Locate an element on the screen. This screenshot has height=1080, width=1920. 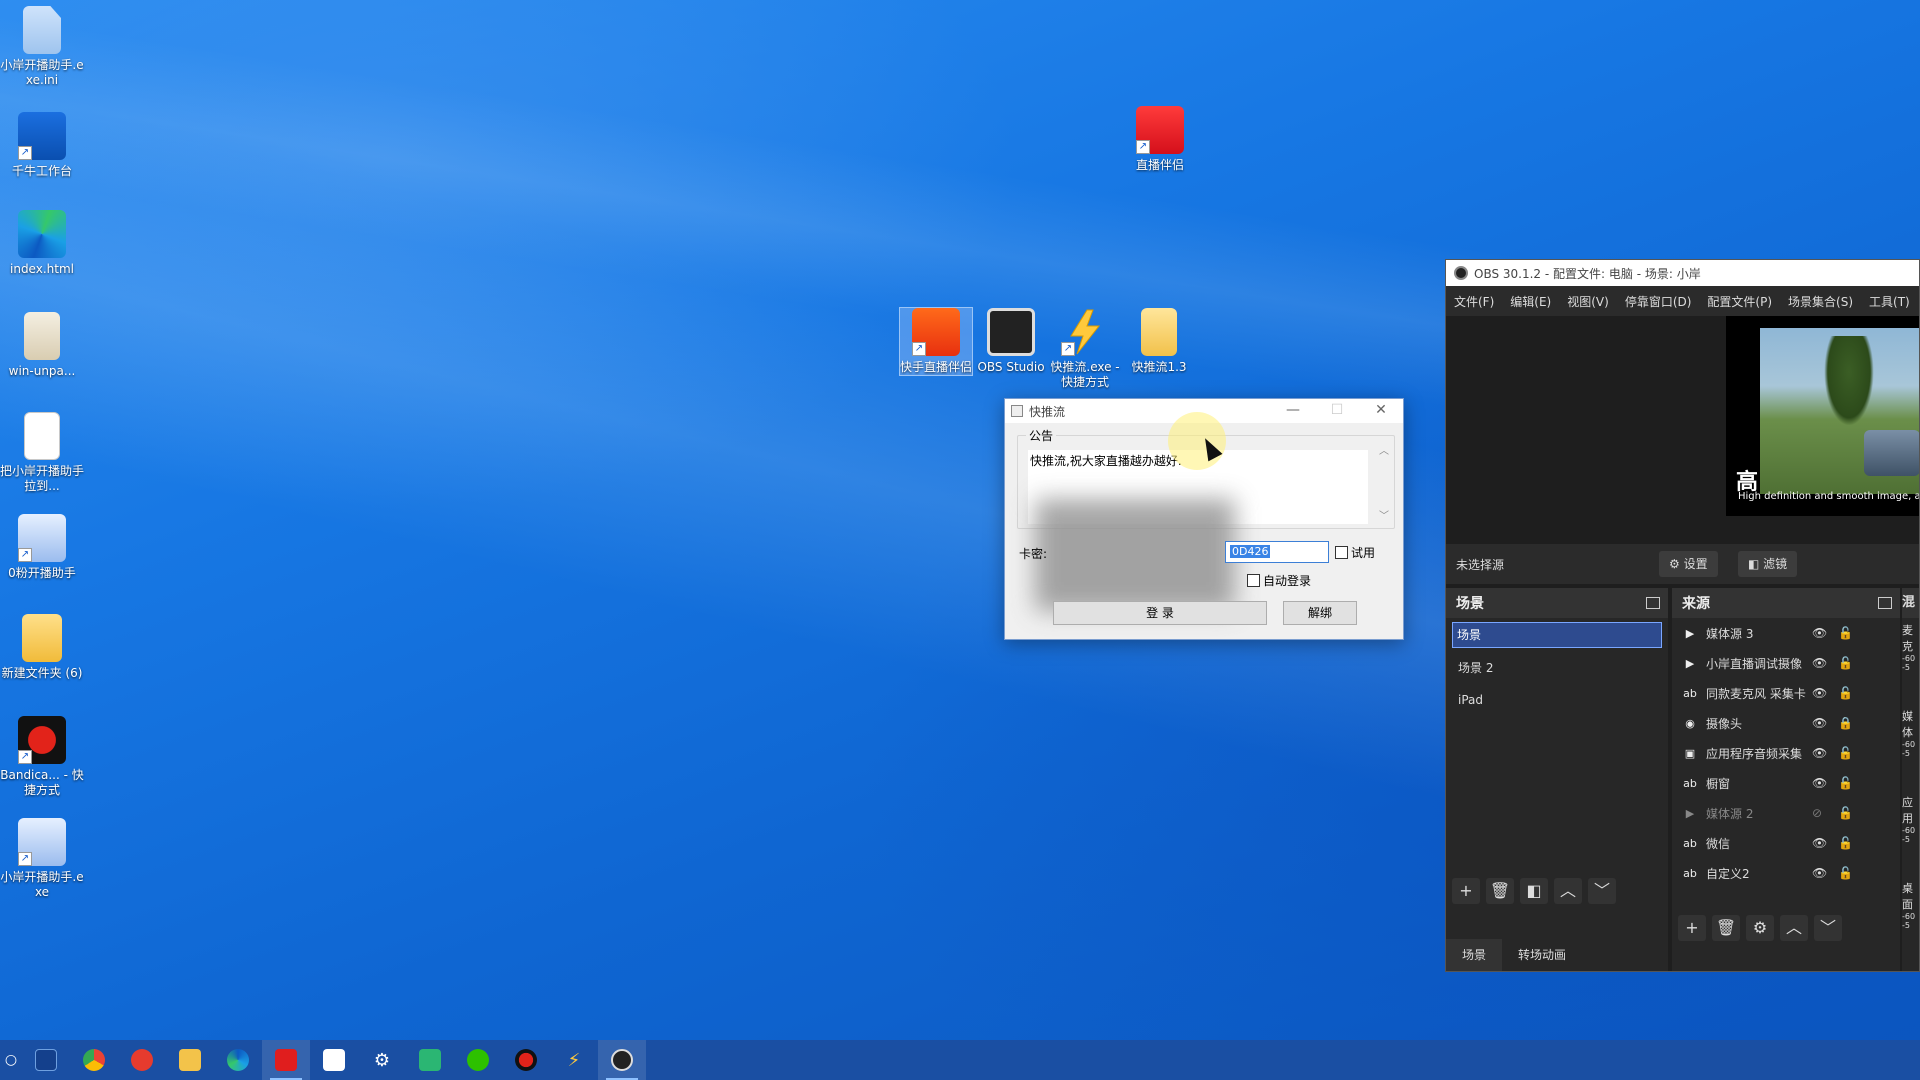
taskbar-app-qianniu is located at coordinates (334, 1060).